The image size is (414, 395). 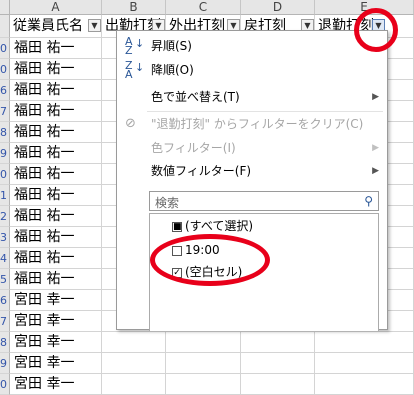 I want to click on filter-dropdown-button-a: ▼, so click(x=94, y=25).